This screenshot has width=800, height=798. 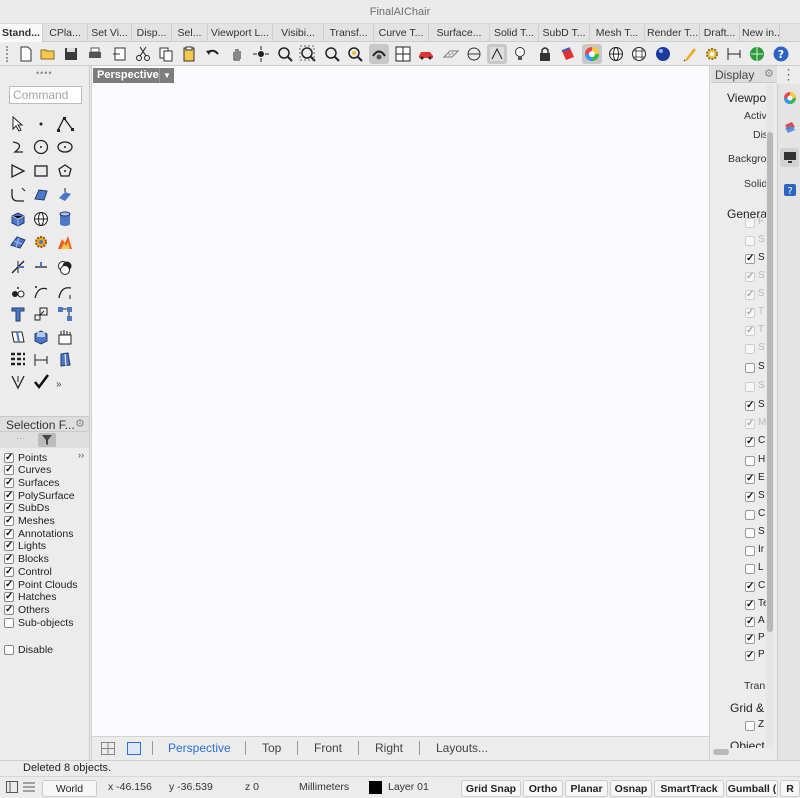 I want to click on circle-icon, so click(x=41, y=147).